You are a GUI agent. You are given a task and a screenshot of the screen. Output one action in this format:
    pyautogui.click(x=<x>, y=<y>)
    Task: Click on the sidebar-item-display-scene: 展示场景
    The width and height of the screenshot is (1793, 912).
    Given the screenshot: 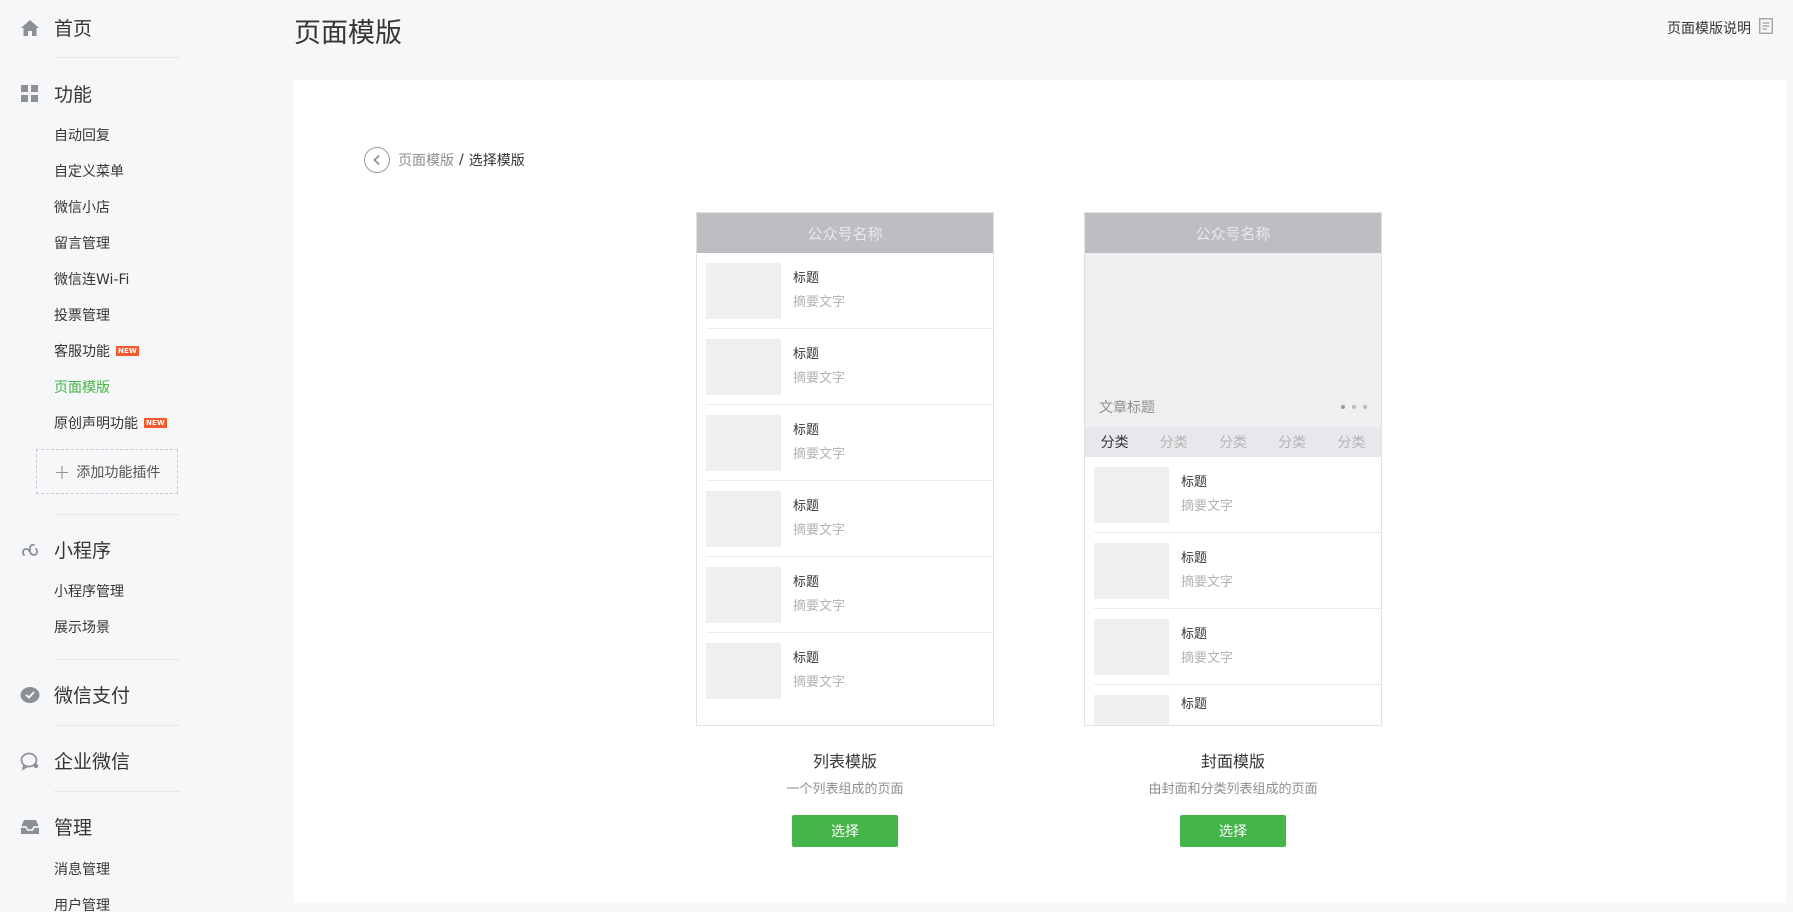 What is the action you would take?
    pyautogui.click(x=82, y=627)
    